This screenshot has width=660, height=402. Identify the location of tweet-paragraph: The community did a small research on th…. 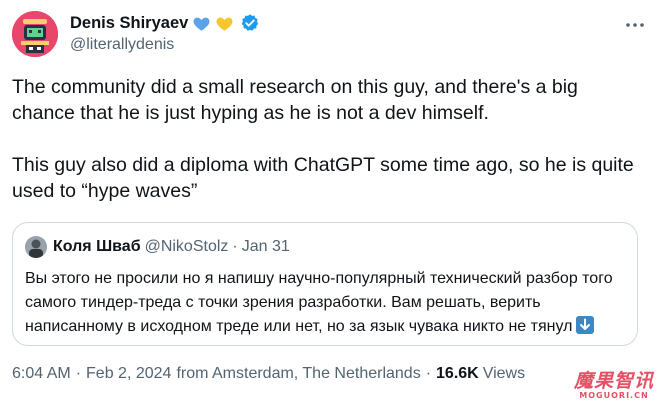
(295, 100).